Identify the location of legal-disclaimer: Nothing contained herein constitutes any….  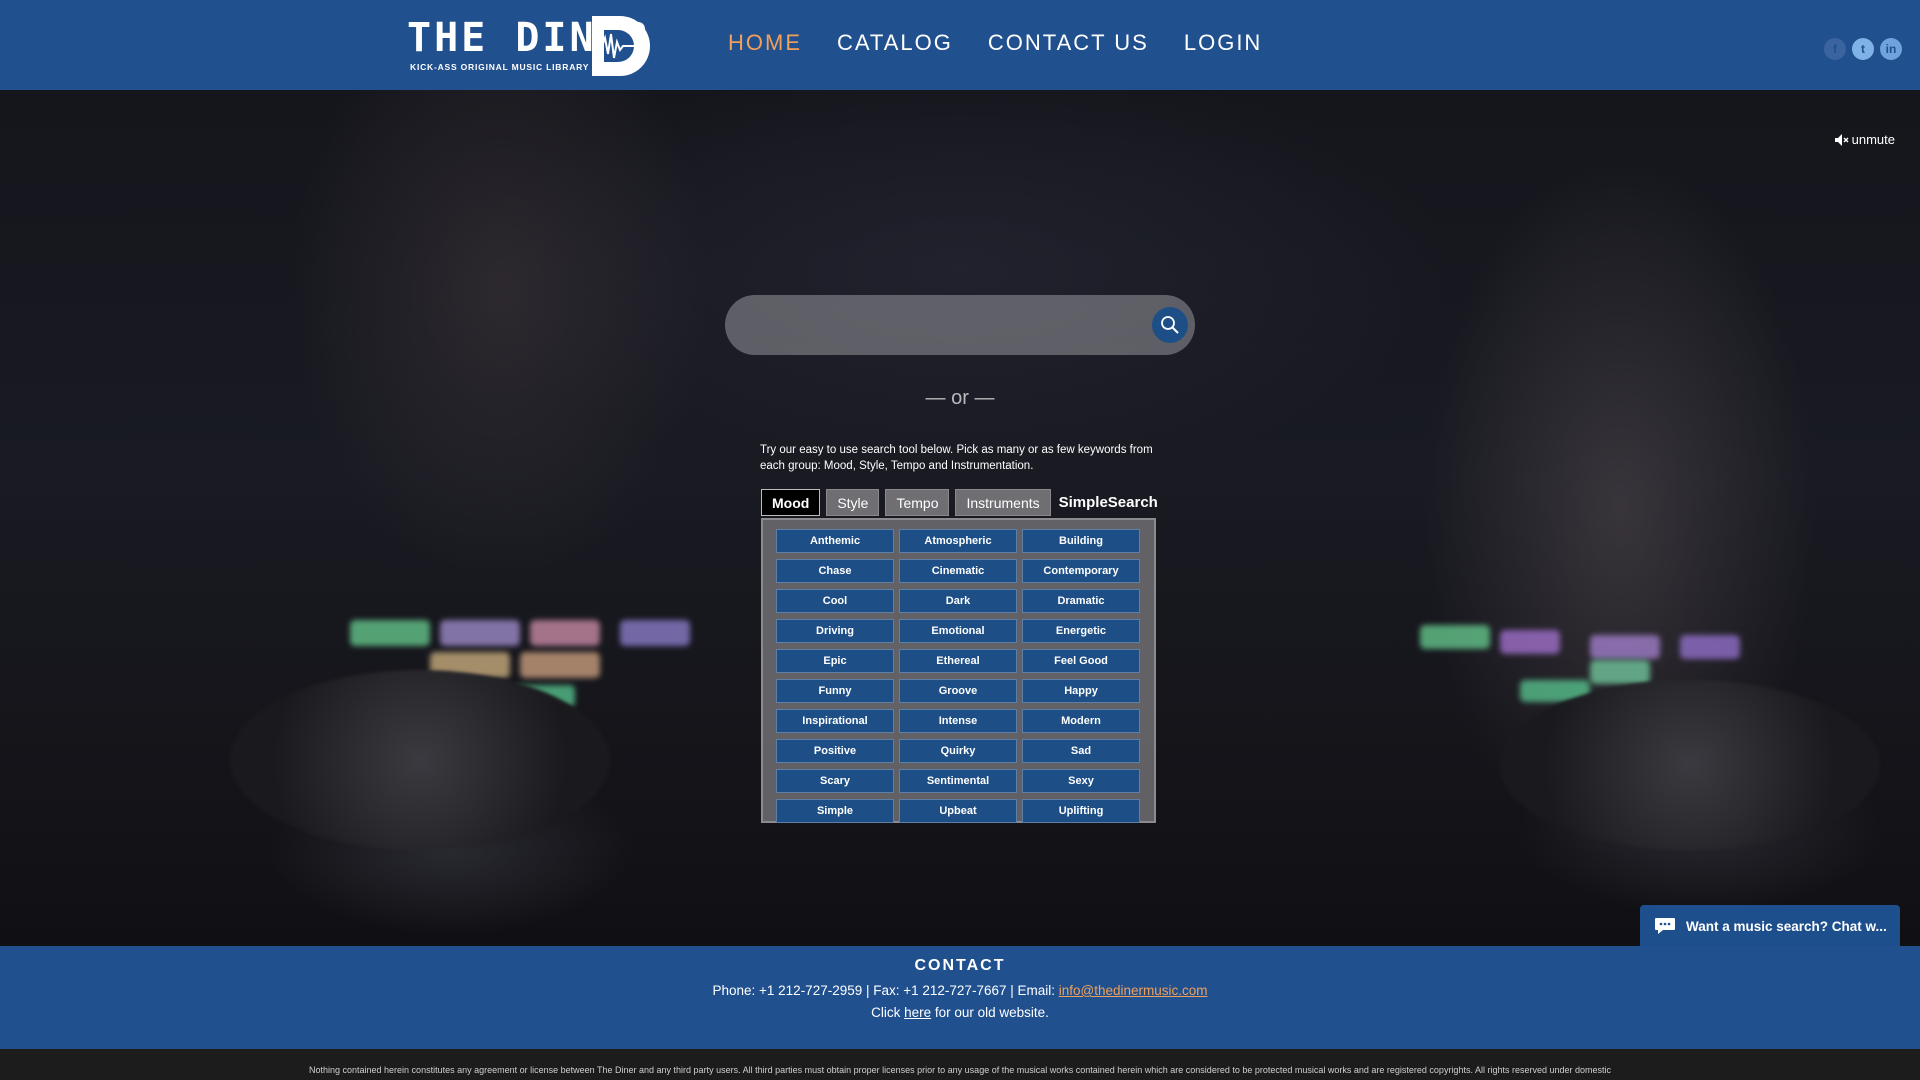
(960, 1070).